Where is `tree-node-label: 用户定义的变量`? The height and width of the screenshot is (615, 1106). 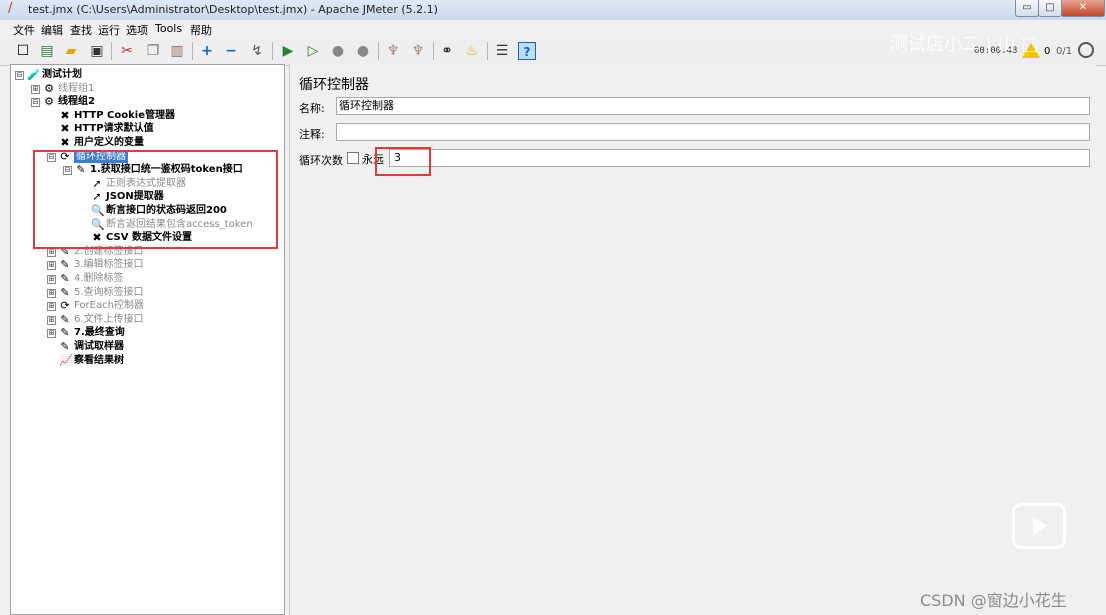
tree-node-label: 用户定义的变量 is located at coordinates (109, 142).